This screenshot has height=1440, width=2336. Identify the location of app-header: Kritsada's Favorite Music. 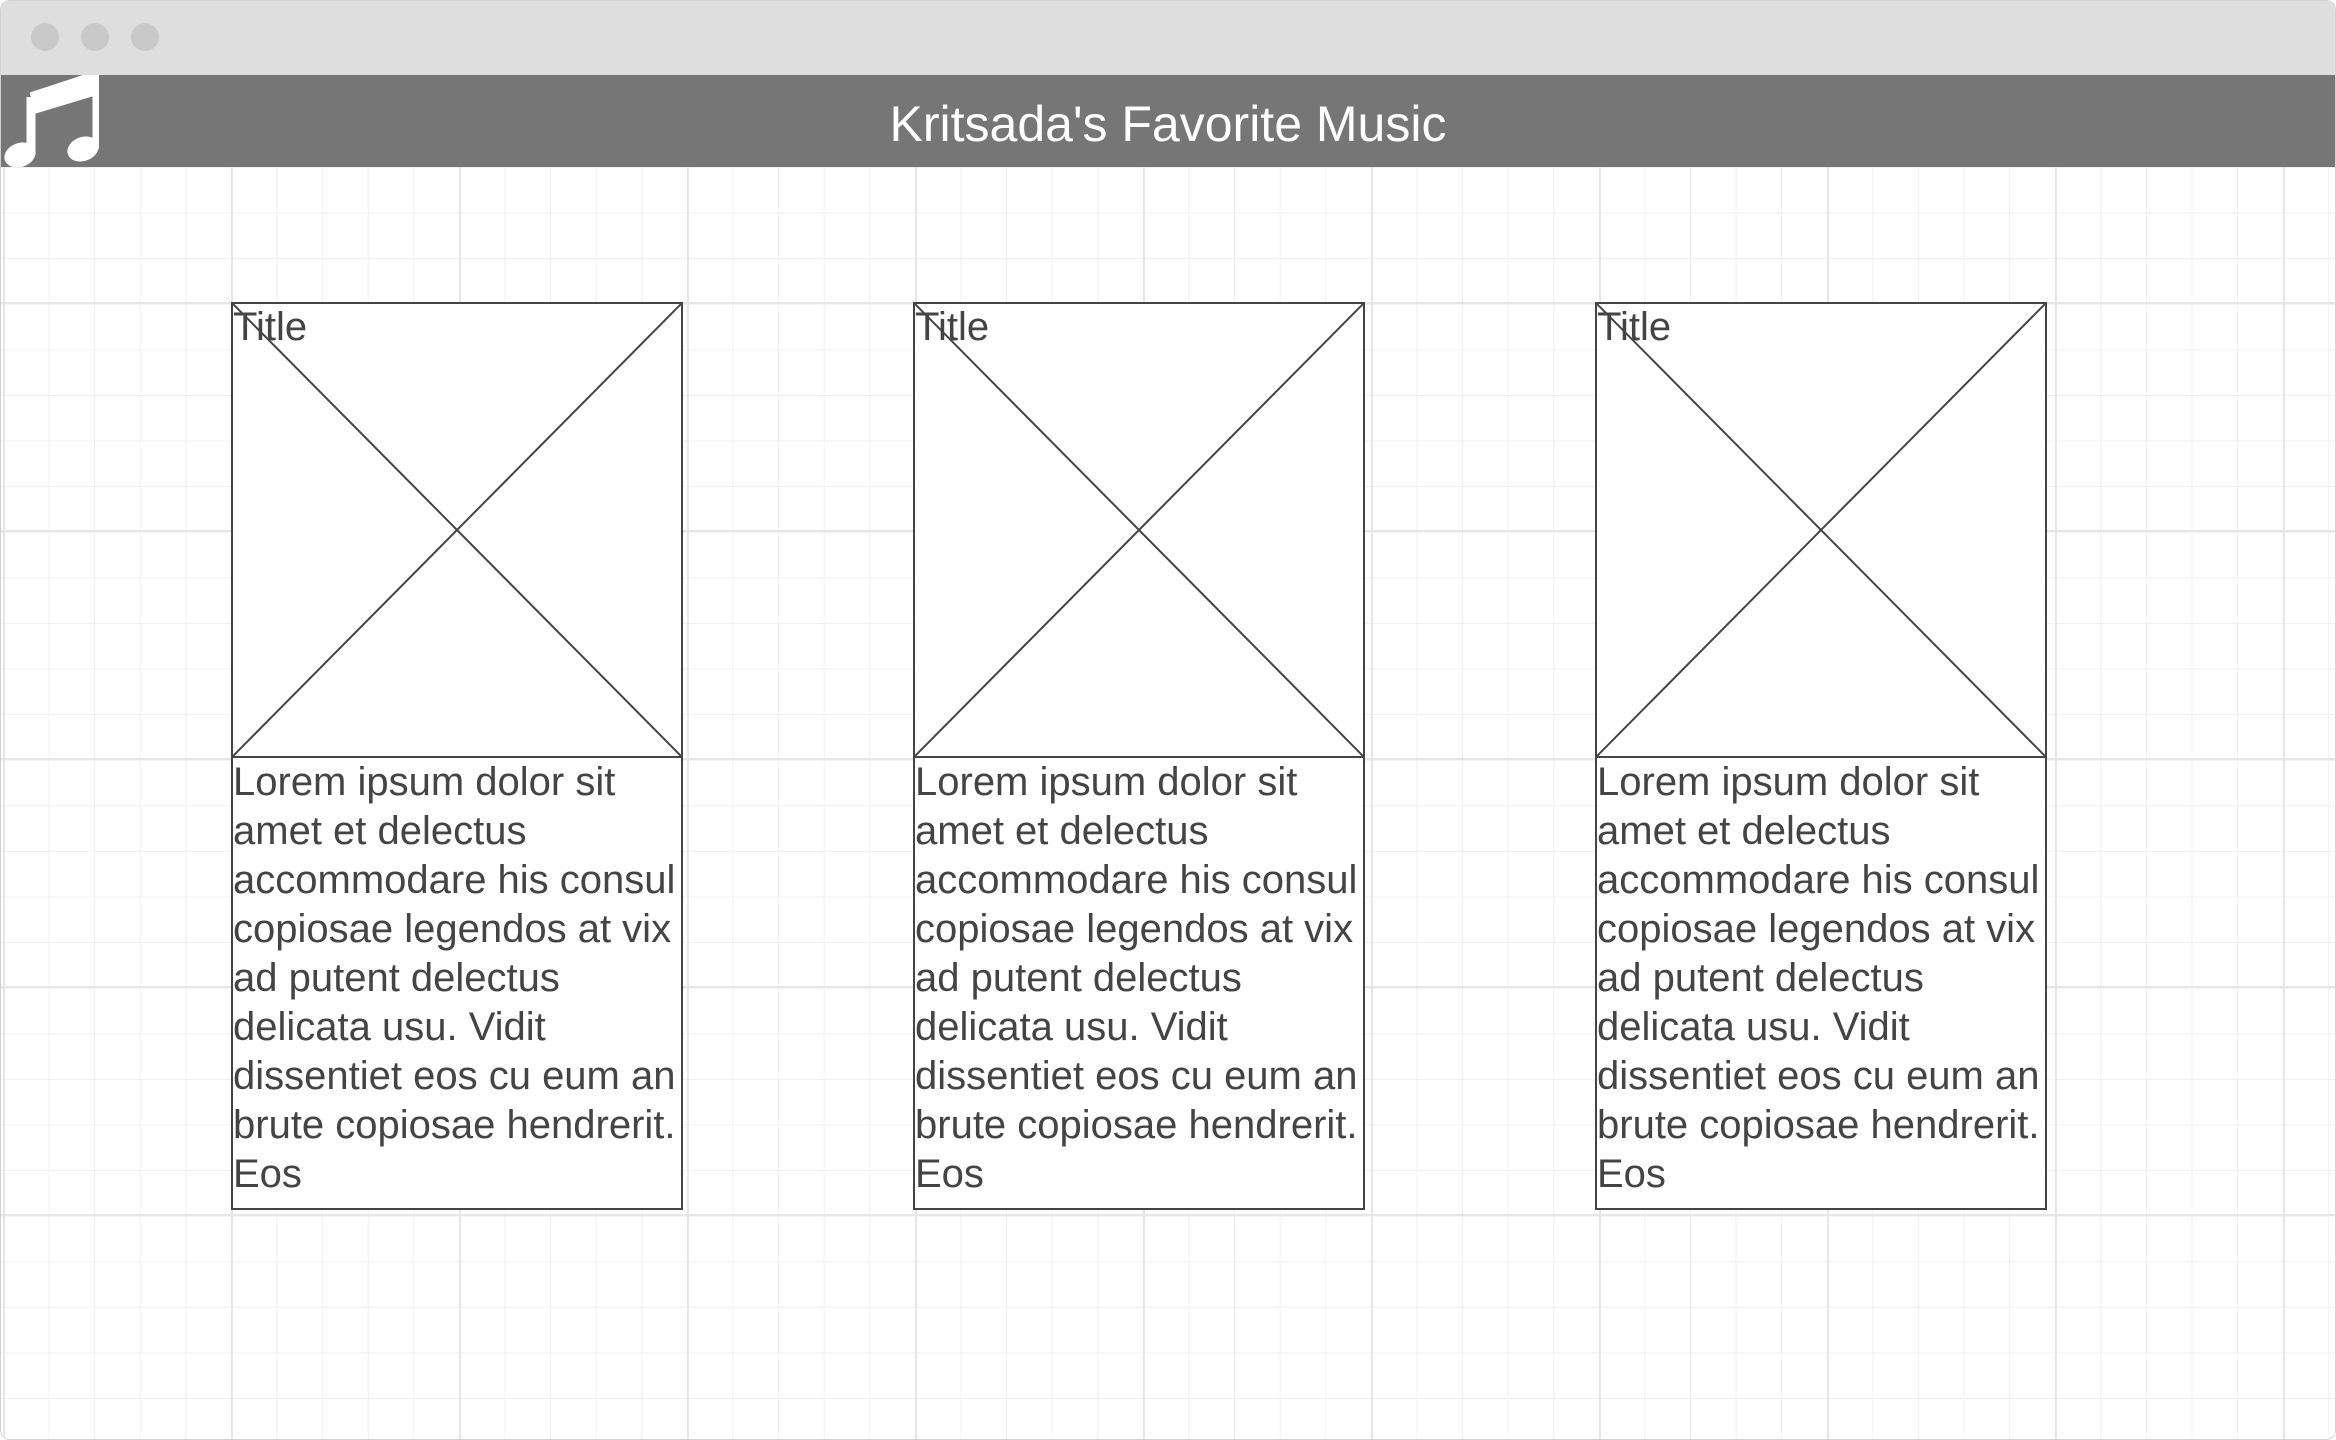
(1168, 119).